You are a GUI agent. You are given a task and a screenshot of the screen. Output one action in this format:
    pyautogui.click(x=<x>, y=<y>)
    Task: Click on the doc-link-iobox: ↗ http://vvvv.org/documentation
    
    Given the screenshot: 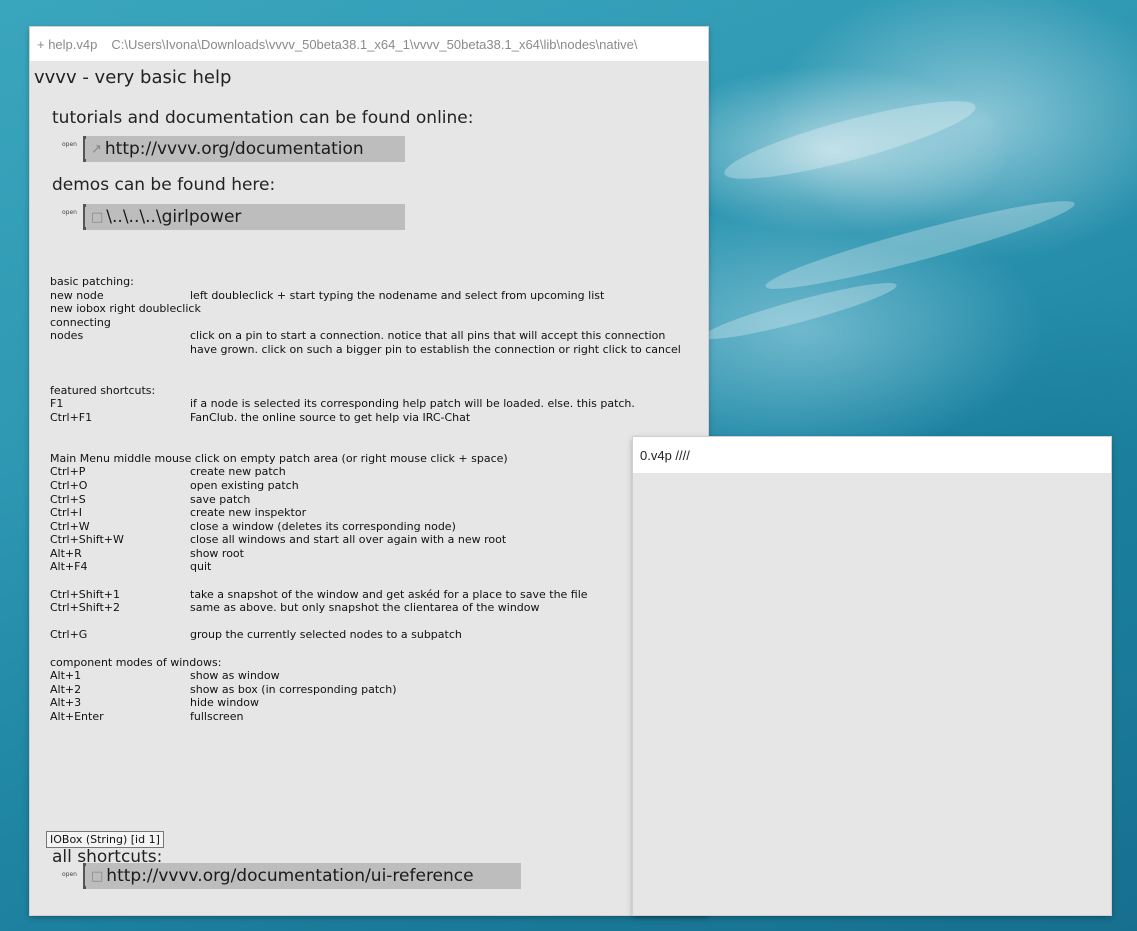 What is the action you would take?
    pyautogui.click(x=244, y=149)
    